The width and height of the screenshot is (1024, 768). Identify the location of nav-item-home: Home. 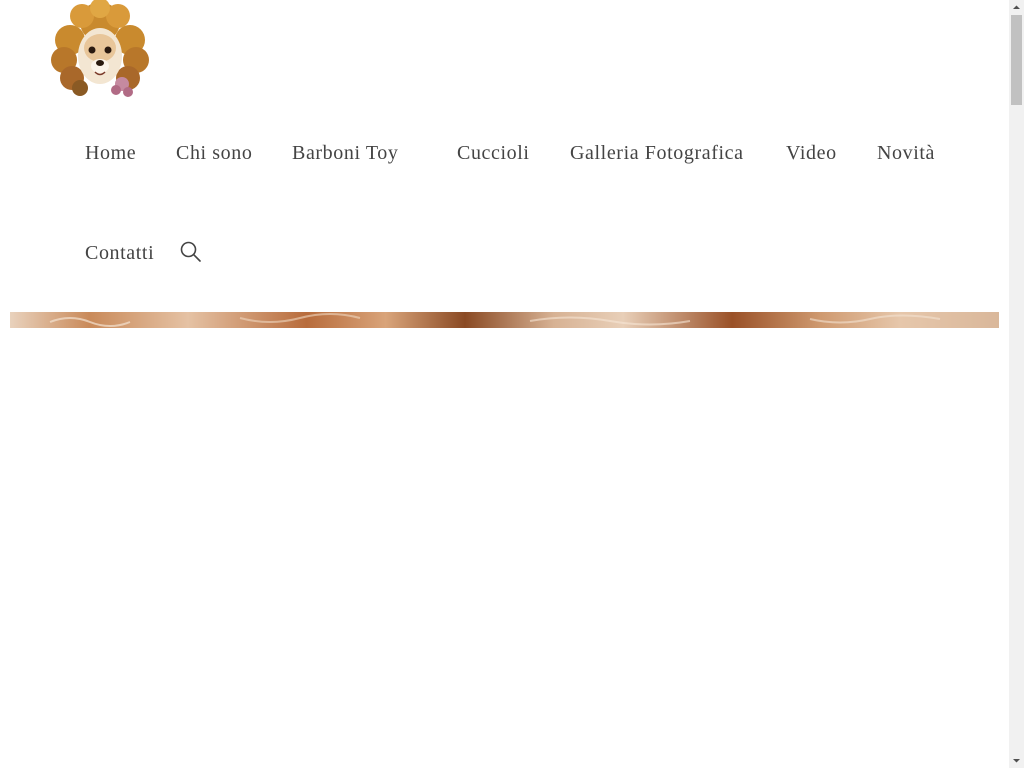
(110, 153).